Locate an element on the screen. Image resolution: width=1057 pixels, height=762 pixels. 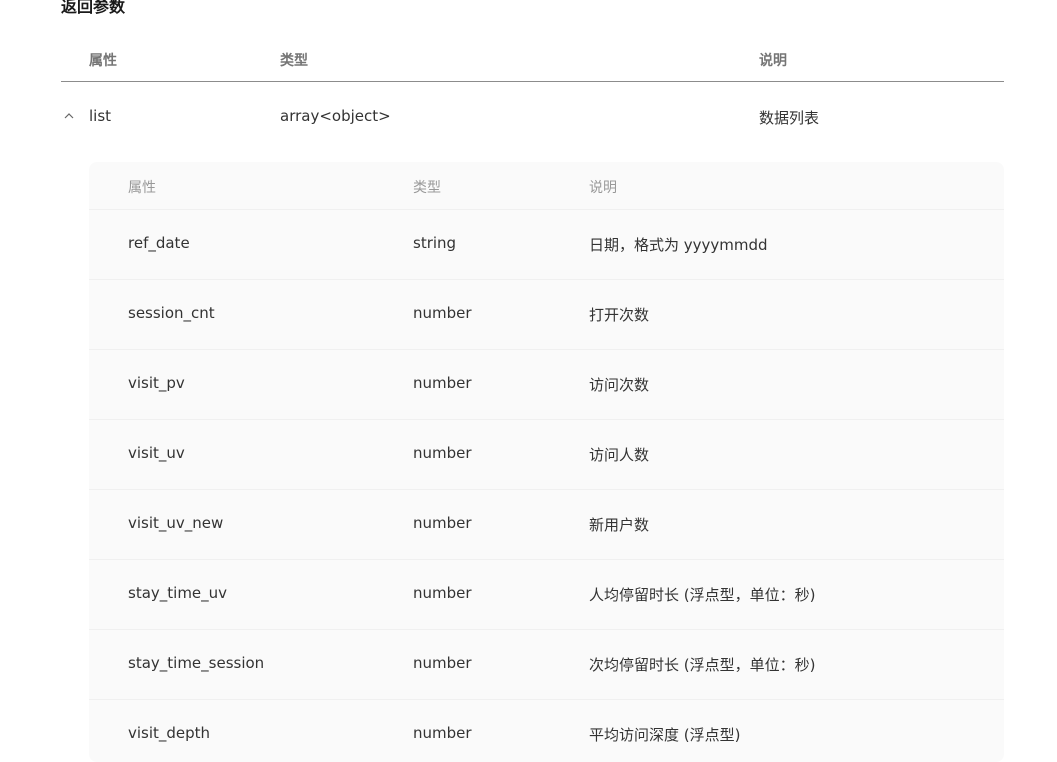
field-description: 访问人数 is located at coordinates (619, 455).